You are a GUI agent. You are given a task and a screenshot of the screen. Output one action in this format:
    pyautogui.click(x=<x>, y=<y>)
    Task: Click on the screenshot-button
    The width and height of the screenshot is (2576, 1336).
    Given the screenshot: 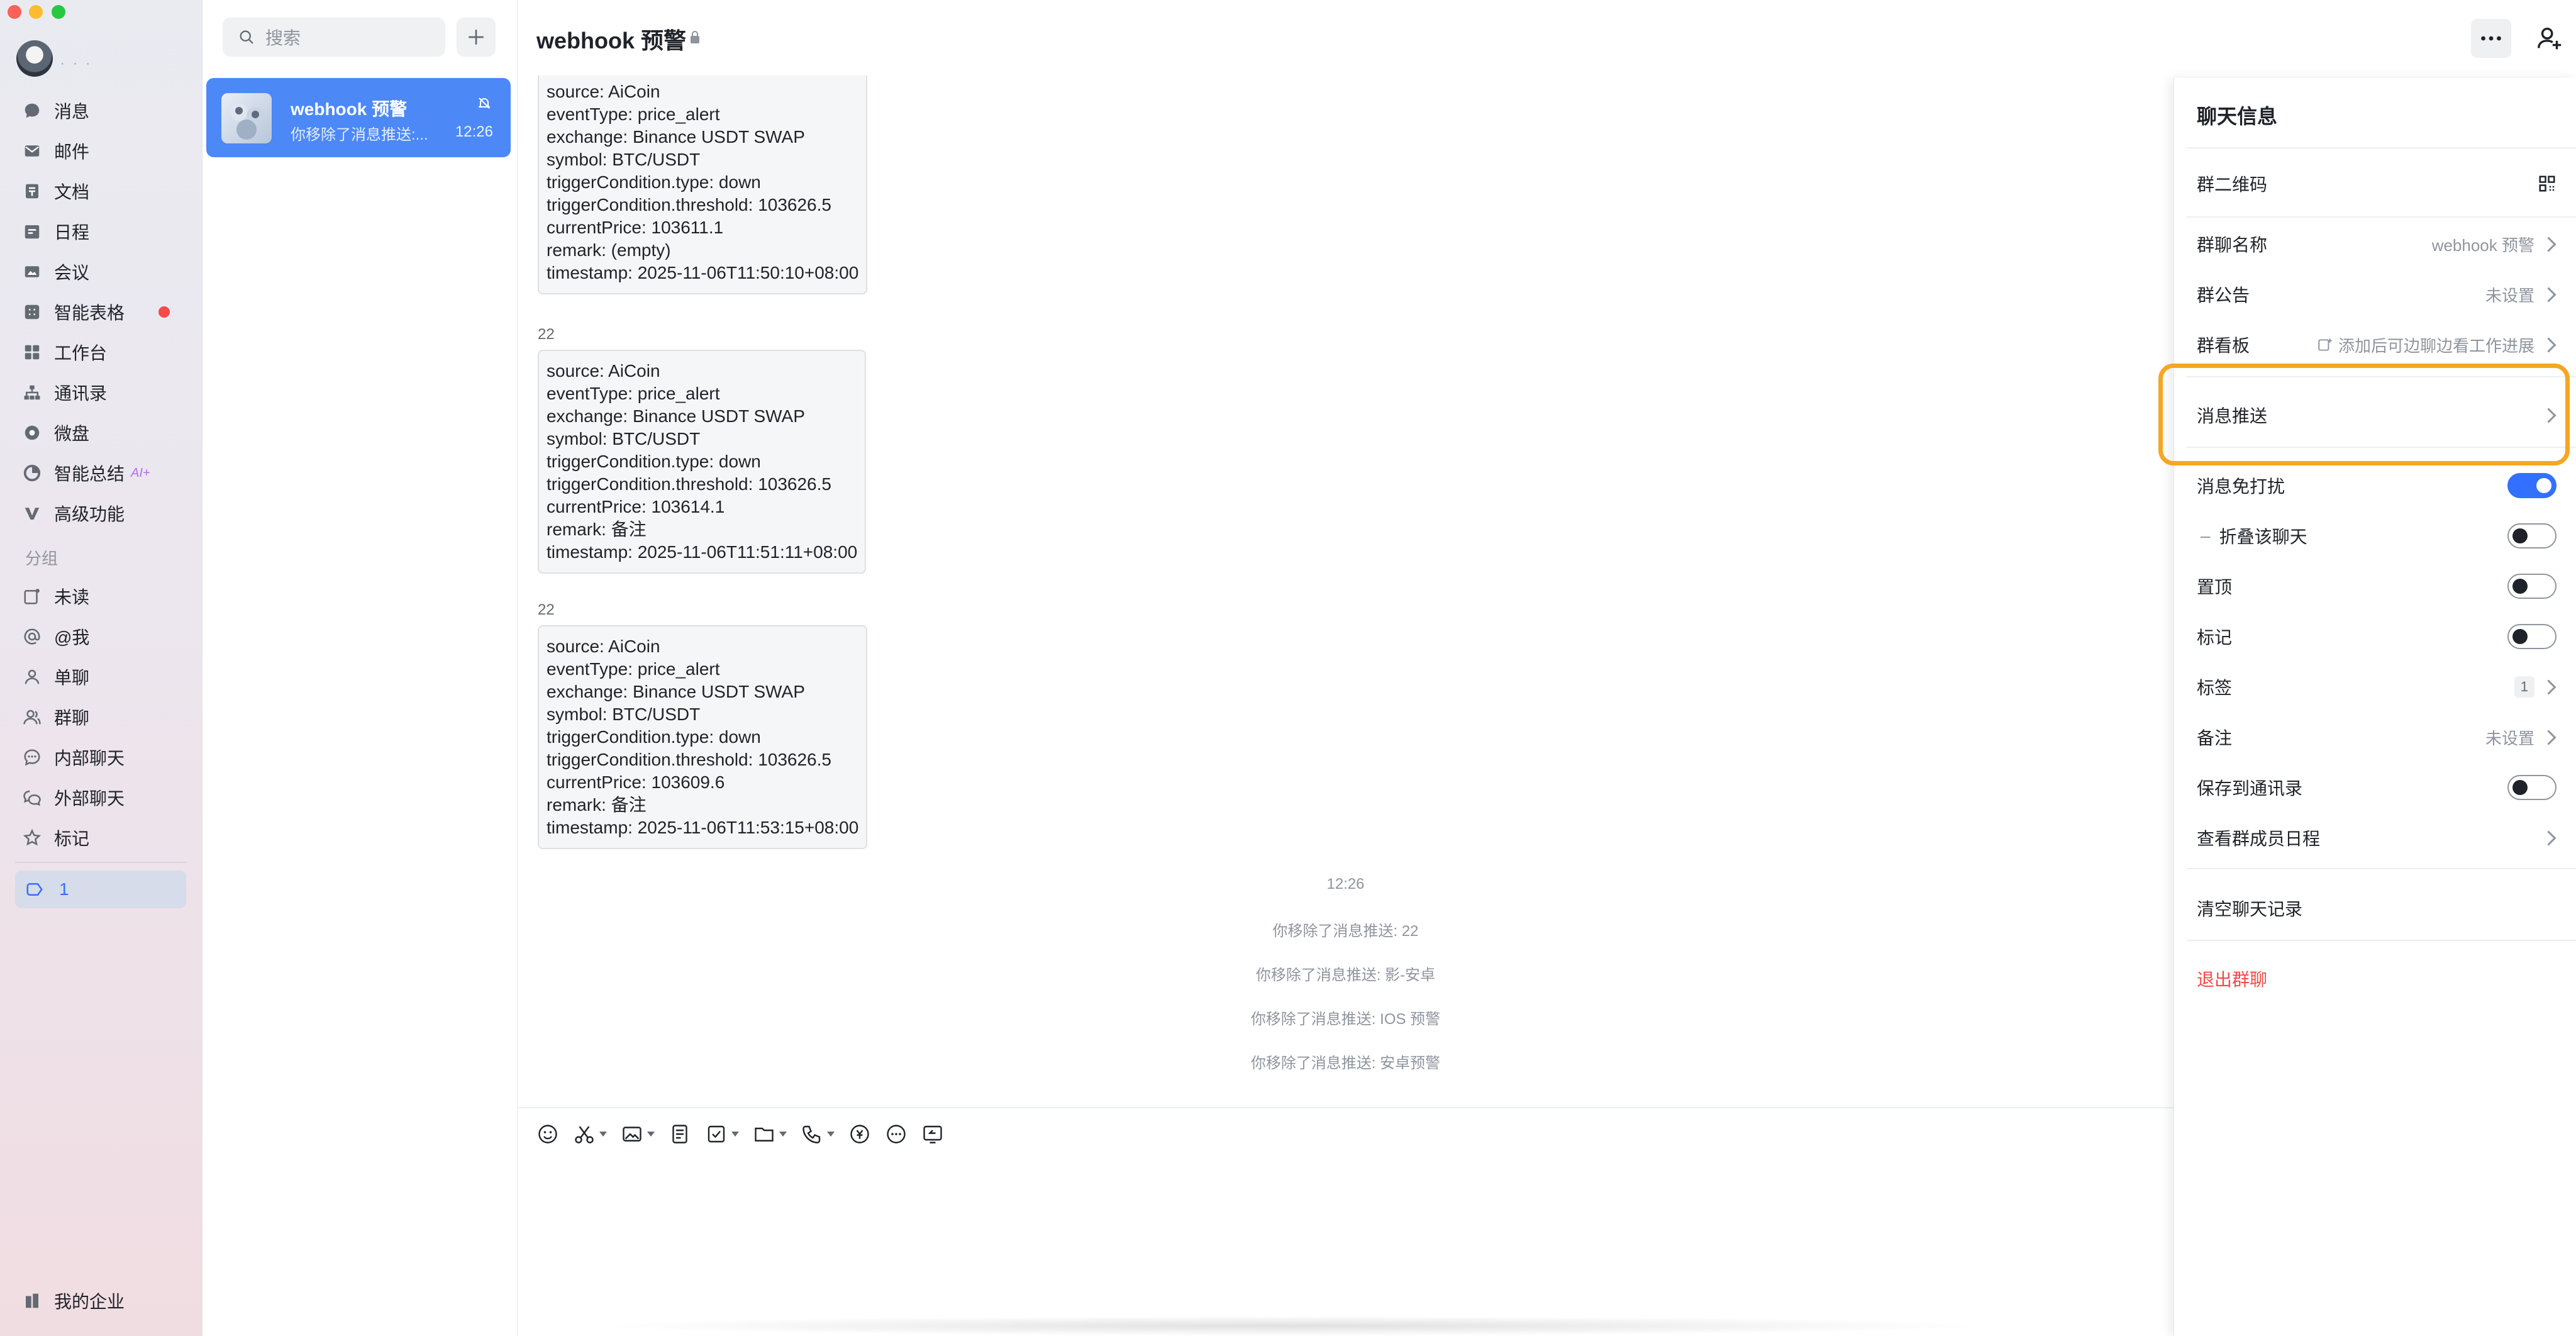 What is the action you would take?
    pyautogui.click(x=590, y=1134)
    